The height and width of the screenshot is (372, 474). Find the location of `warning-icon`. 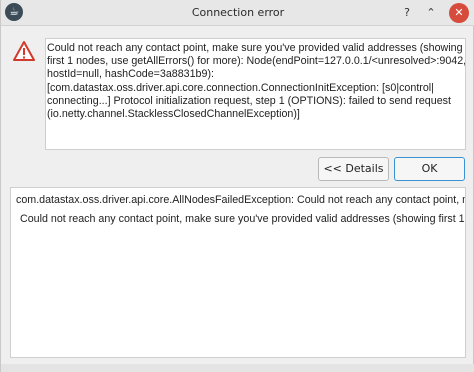

warning-icon is located at coordinates (24, 51).